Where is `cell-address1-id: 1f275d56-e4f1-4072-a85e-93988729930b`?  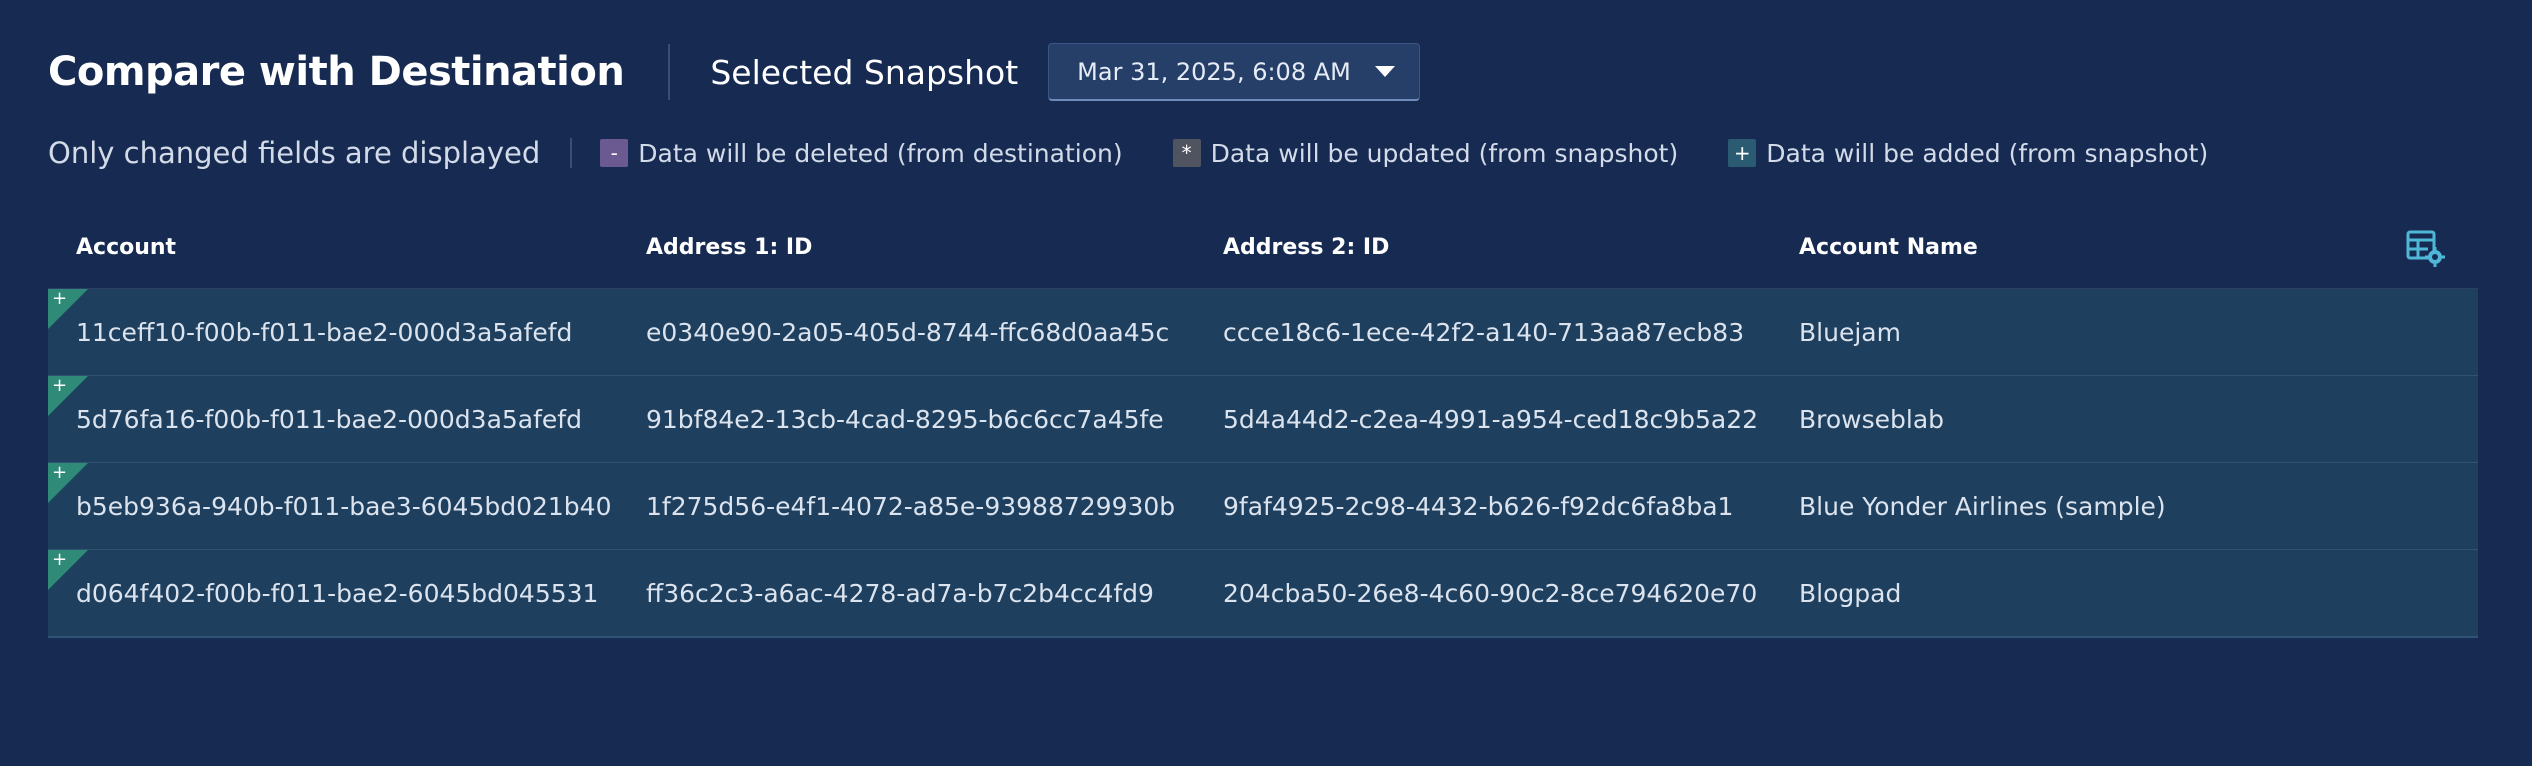
cell-address1-id: 1f275d56-e4f1-4072-a85e-93988729930b is located at coordinates (911, 506).